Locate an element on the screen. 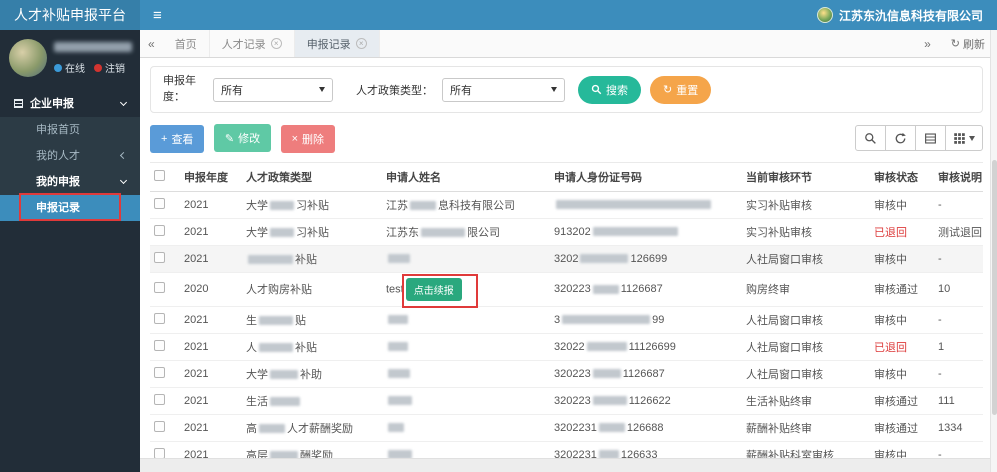  user-panel: 在线 注销 is located at coordinates (70, 58).